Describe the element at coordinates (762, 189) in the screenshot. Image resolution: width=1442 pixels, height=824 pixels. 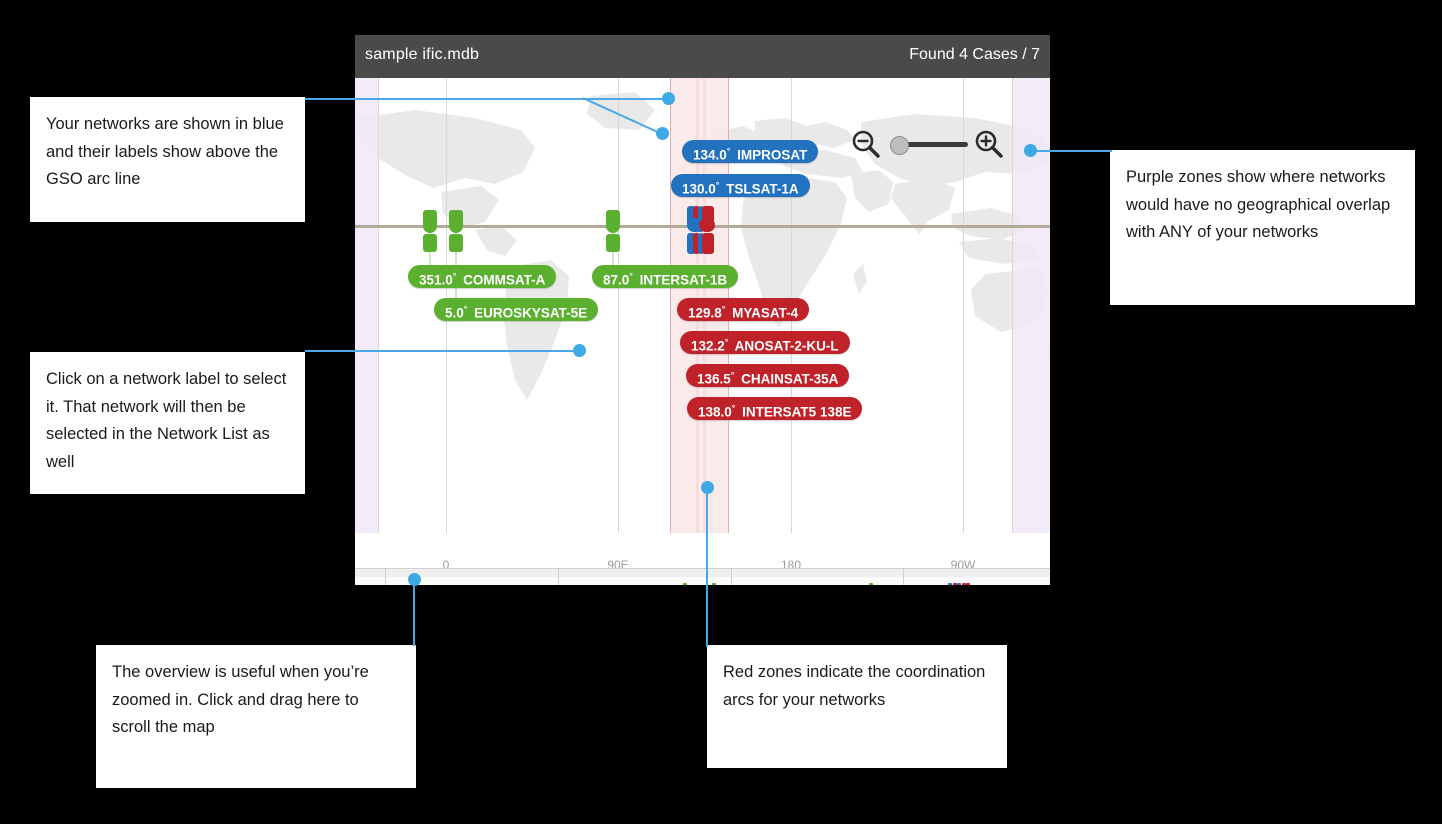
I see `network-name: TSLSAT-1A` at that location.